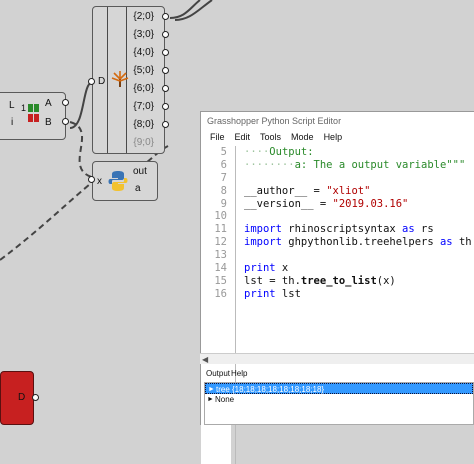 This screenshot has height=464, width=474. Describe the element at coordinates (223, 177) in the screenshot. I see `line-number: 7` at that location.